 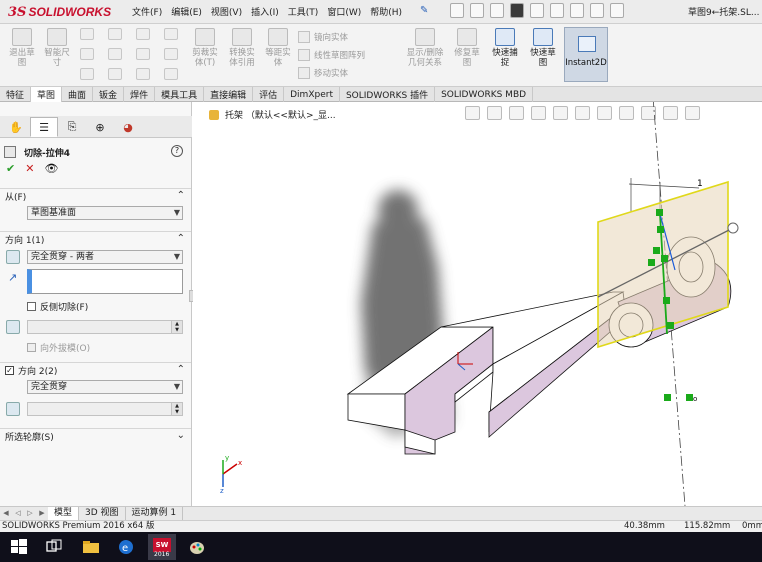 I want to click on preview-eye-icon: 👁, so click(x=51, y=168).